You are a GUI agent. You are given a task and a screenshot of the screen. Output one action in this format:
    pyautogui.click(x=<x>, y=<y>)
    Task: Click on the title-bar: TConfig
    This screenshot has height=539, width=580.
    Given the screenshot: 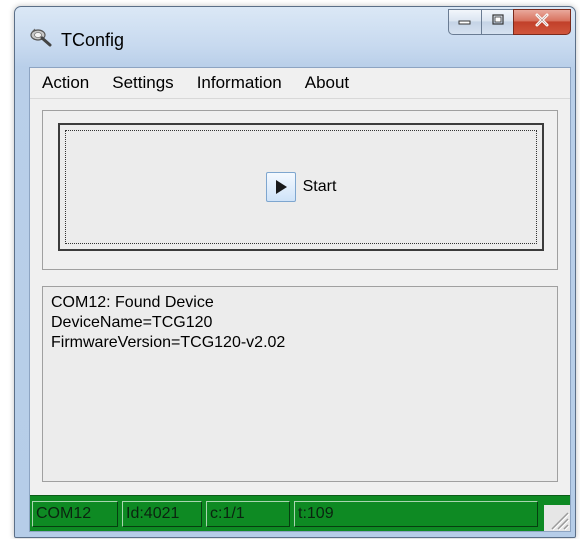 What is the action you would take?
    pyautogui.click(x=295, y=37)
    